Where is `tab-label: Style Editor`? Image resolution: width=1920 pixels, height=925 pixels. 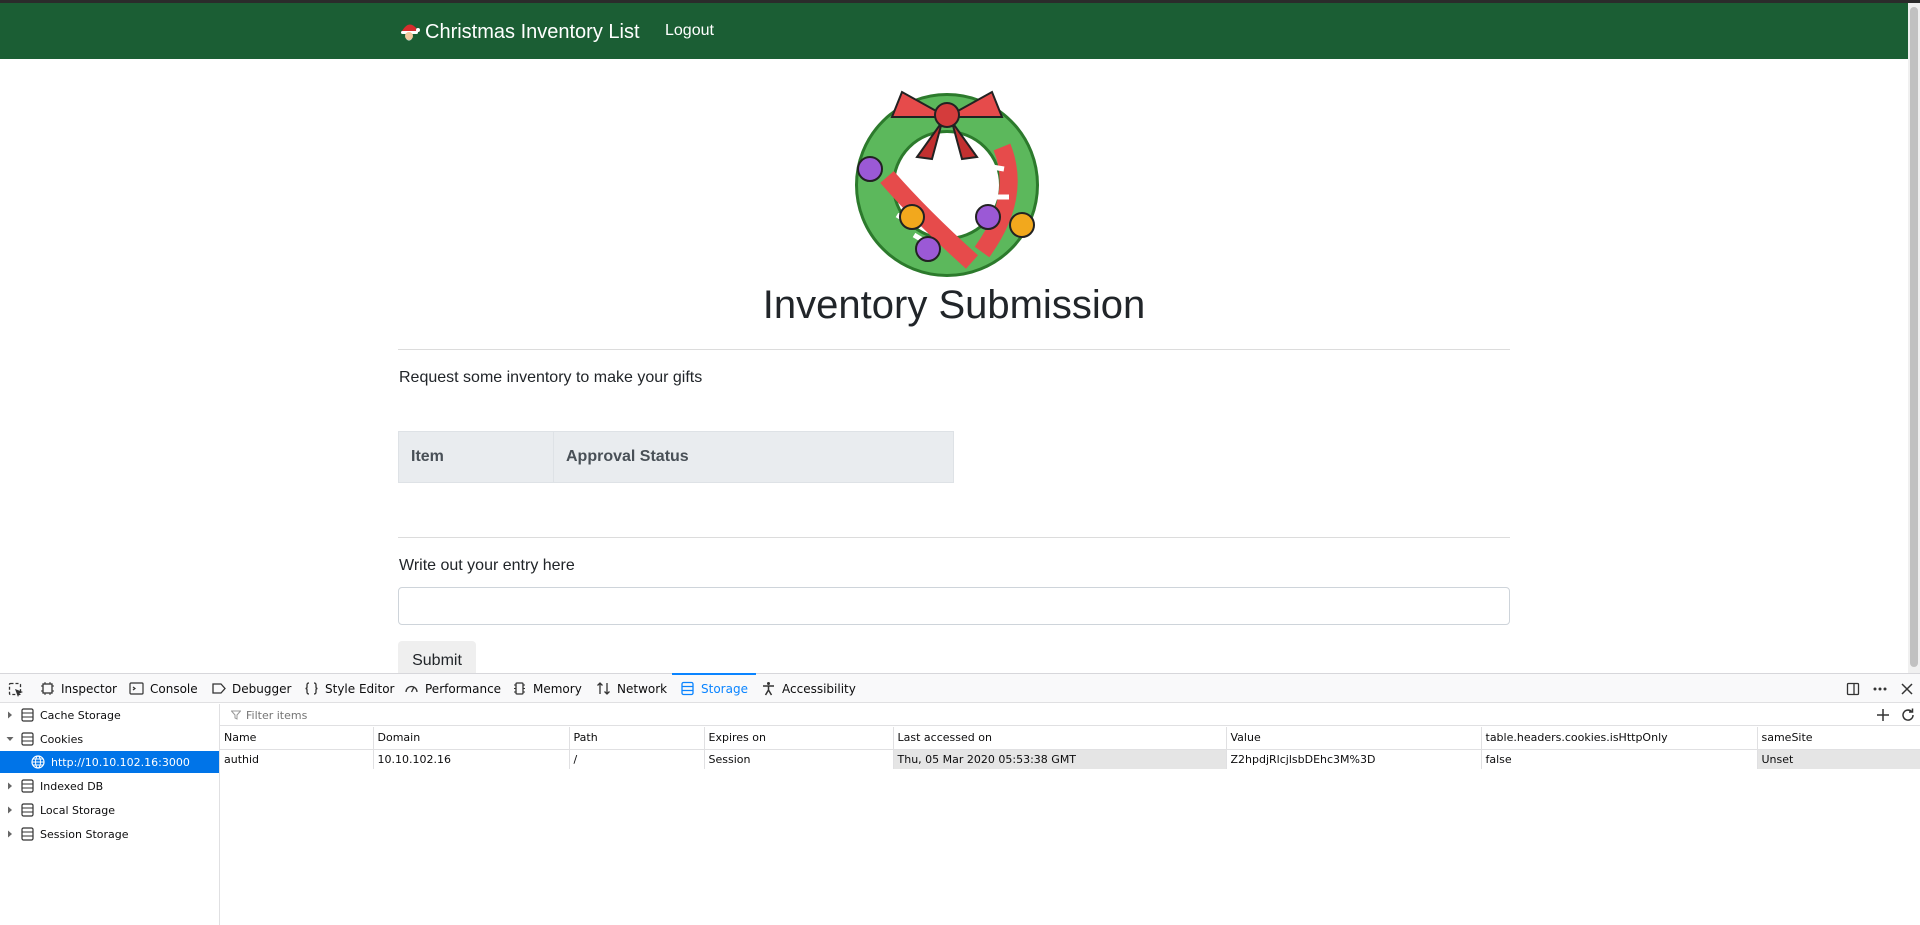 tab-label: Style Editor is located at coordinates (360, 688).